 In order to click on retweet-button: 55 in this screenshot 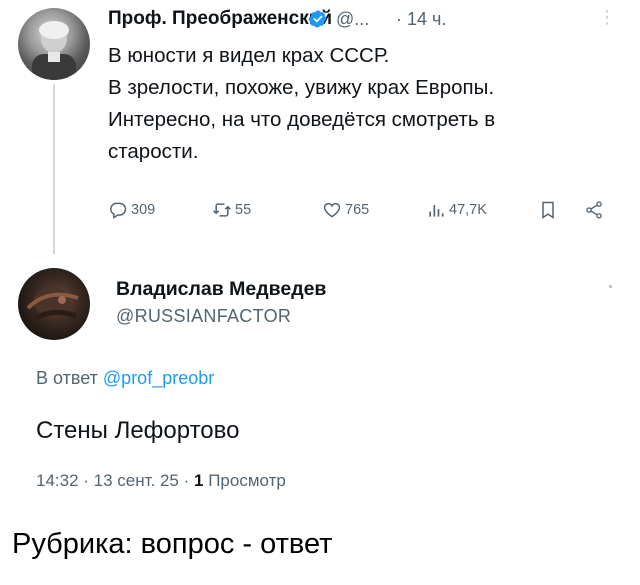, I will do `click(231, 210)`.